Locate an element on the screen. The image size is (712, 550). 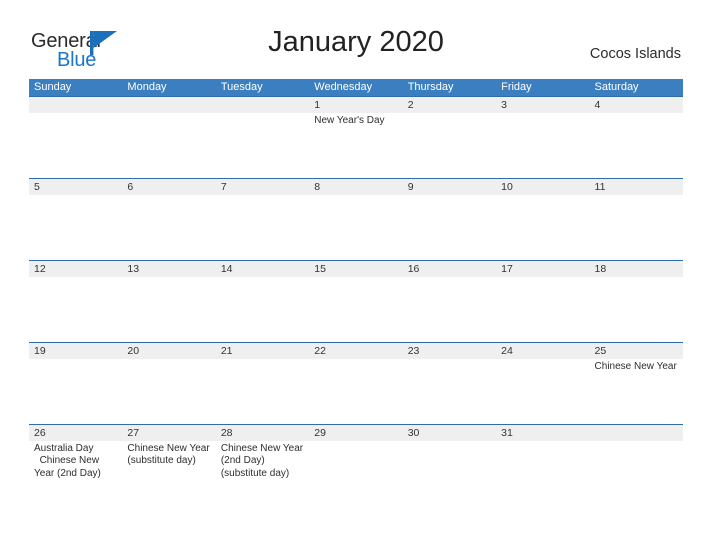
calendar-week-row: 1 2 3 4 New Year's Day is located at coordinates (356, 137).